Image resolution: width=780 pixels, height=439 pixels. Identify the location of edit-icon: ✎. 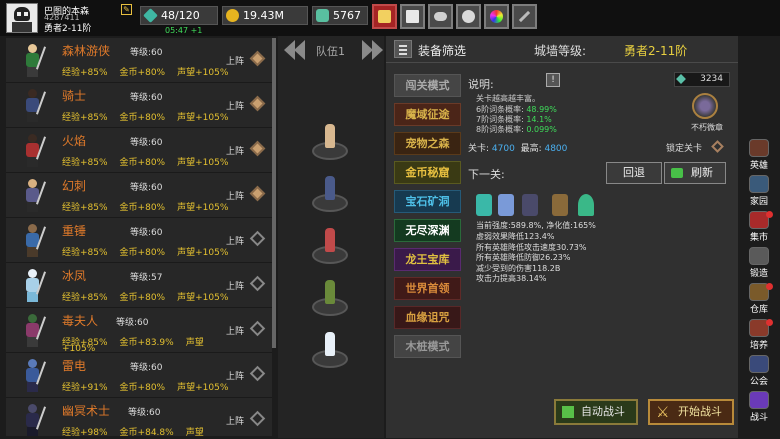
(126, 9).